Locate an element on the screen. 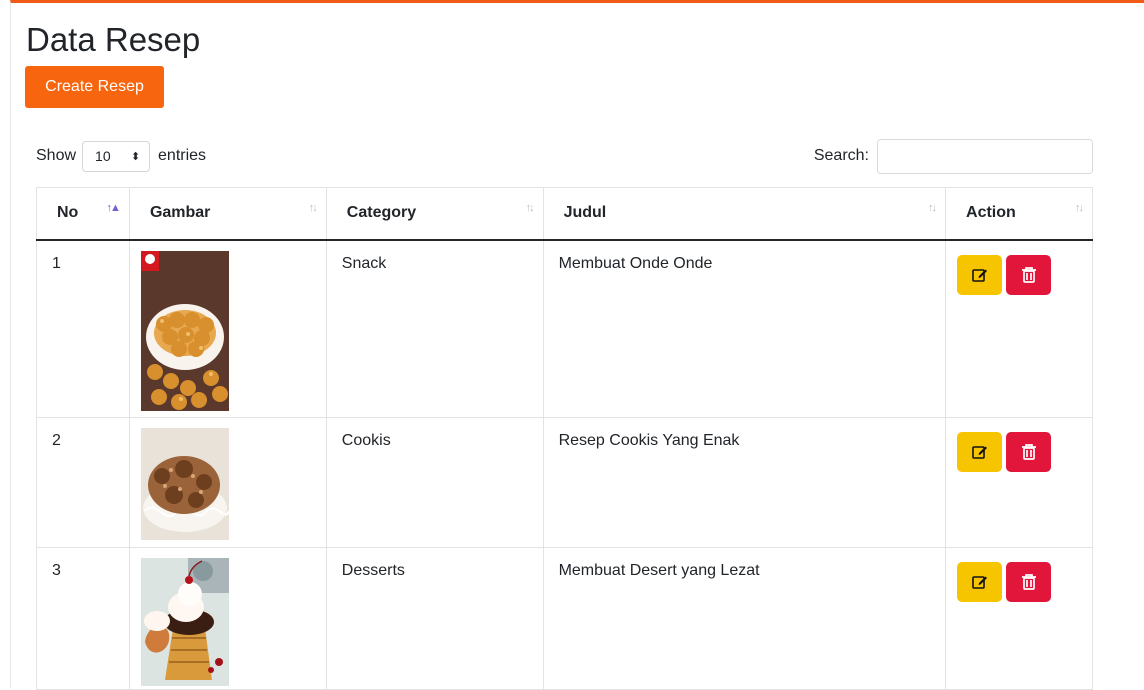  row-number: 1 is located at coordinates (83, 328).